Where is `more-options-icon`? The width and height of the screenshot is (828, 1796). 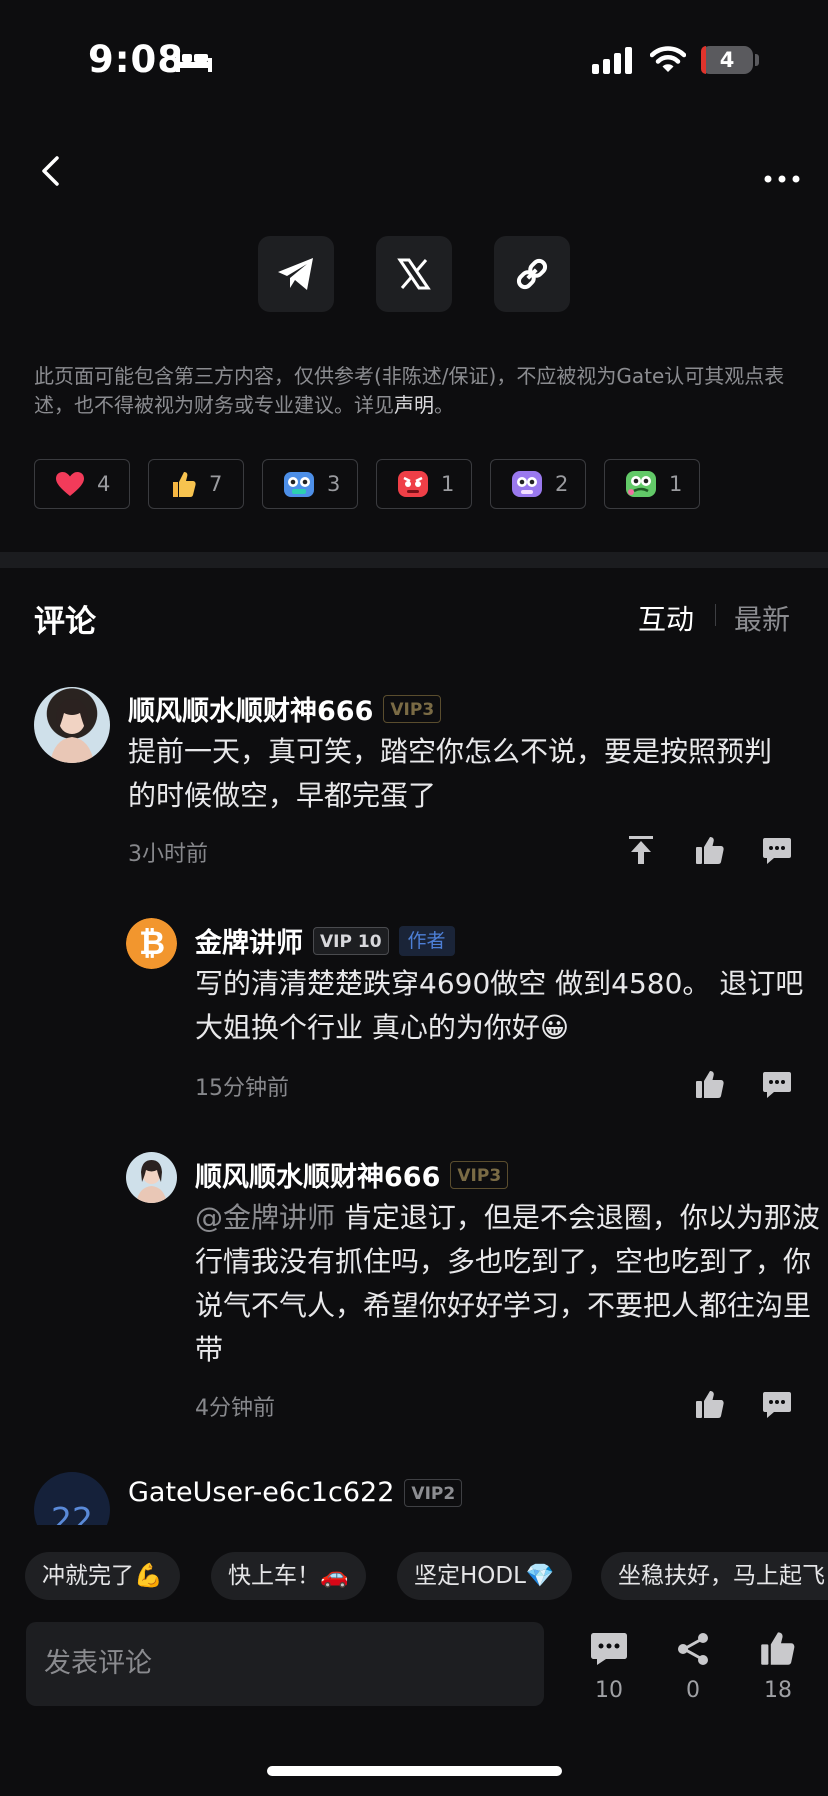 more-options-icon is located at coordinates (782, 177).